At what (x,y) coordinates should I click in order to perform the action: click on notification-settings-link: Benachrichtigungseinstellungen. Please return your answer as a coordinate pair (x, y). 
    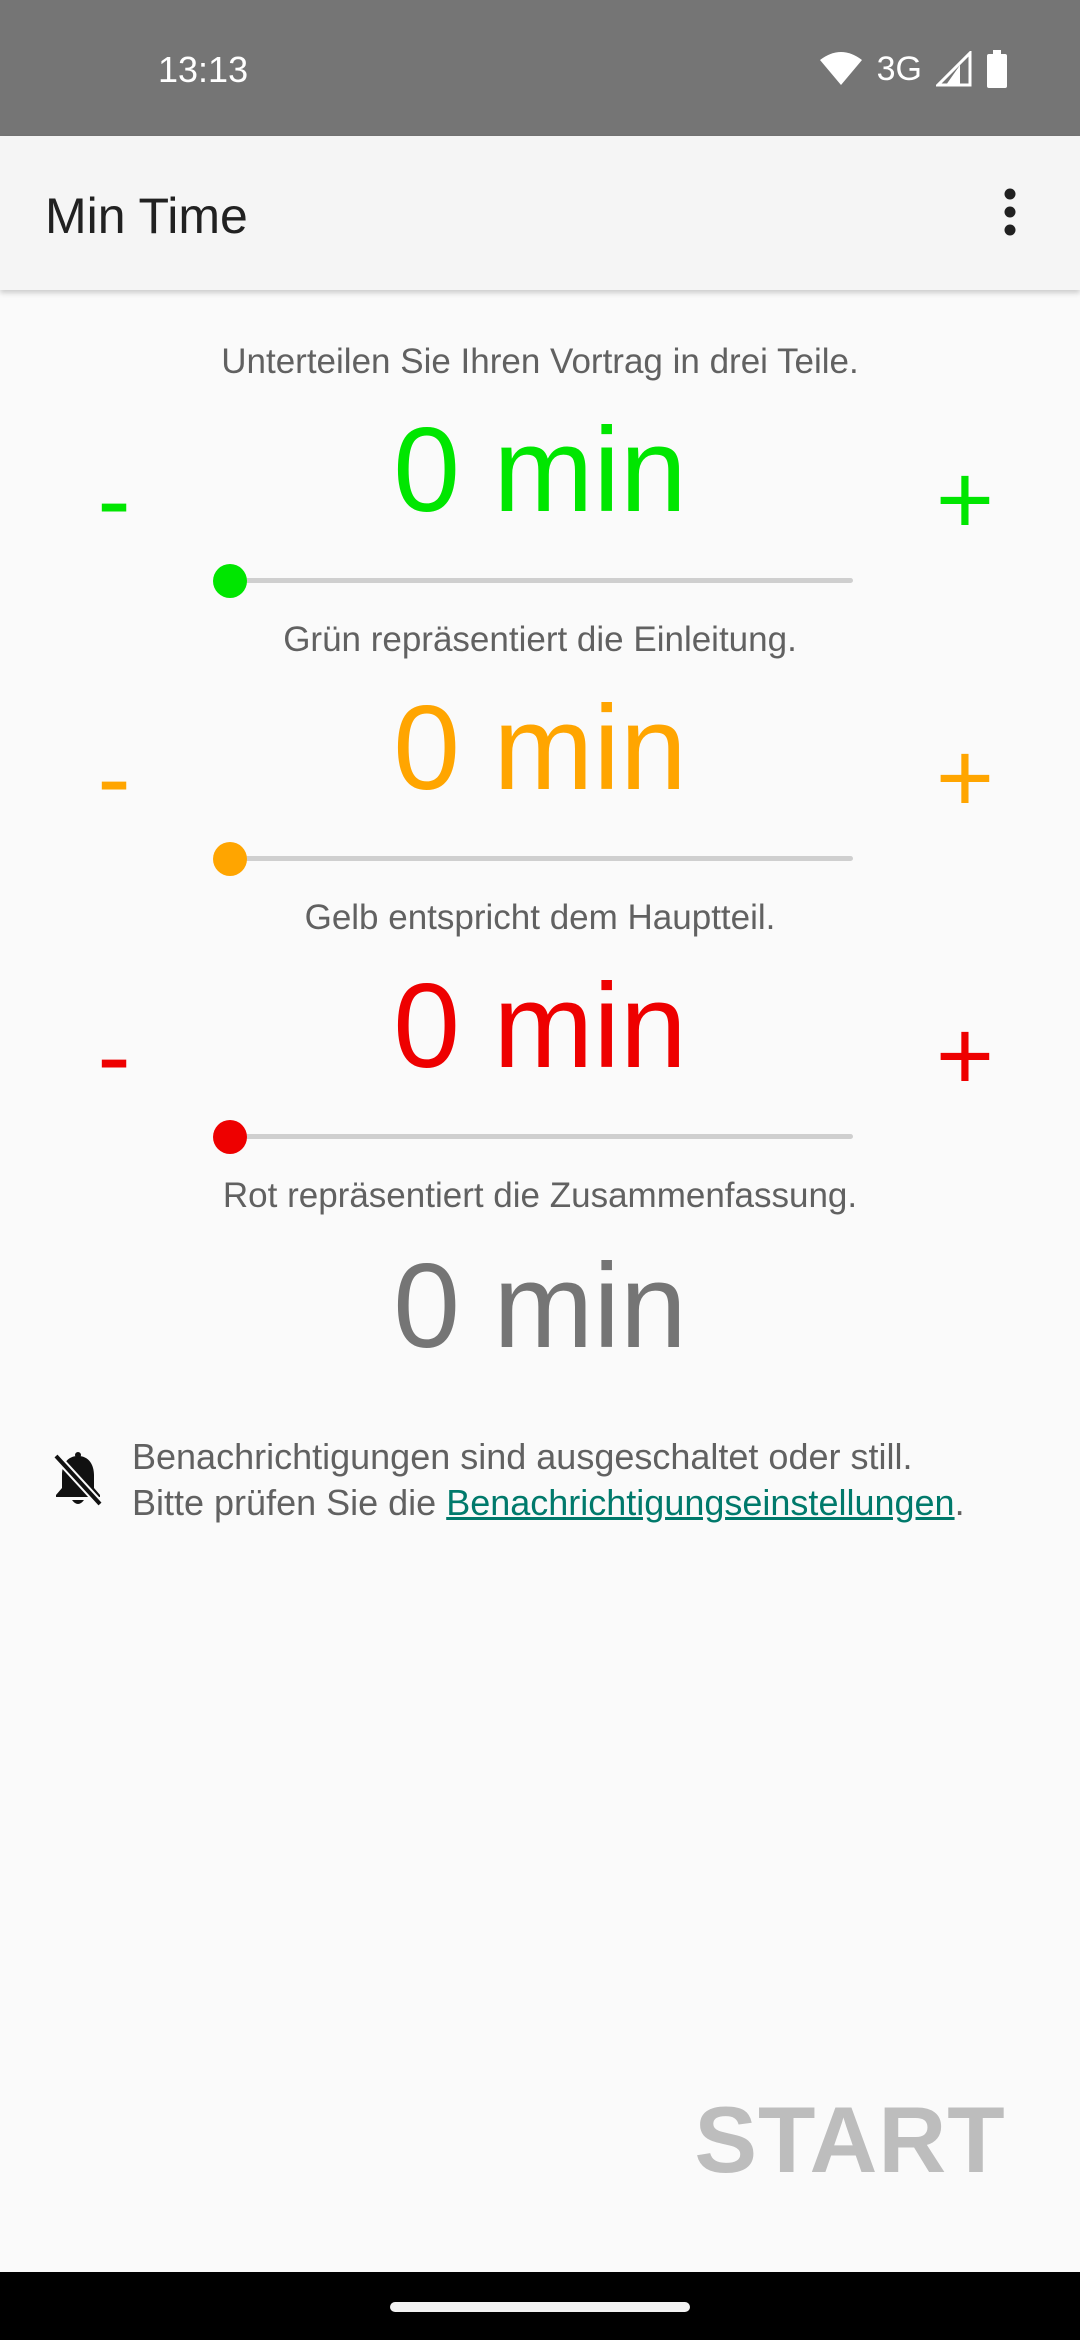
    Looking at the image, I should click on (700, 1502).